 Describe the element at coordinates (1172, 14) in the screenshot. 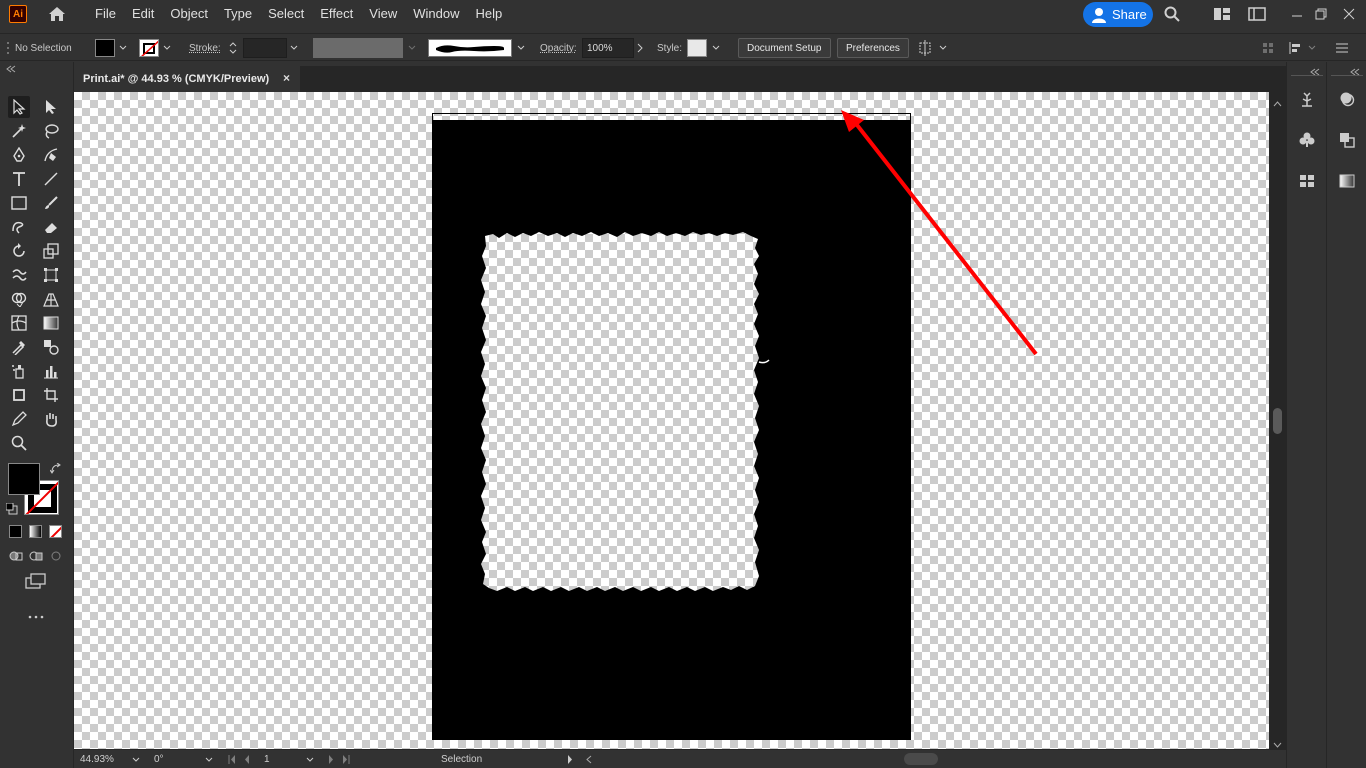

I see `search-icon` at that location.